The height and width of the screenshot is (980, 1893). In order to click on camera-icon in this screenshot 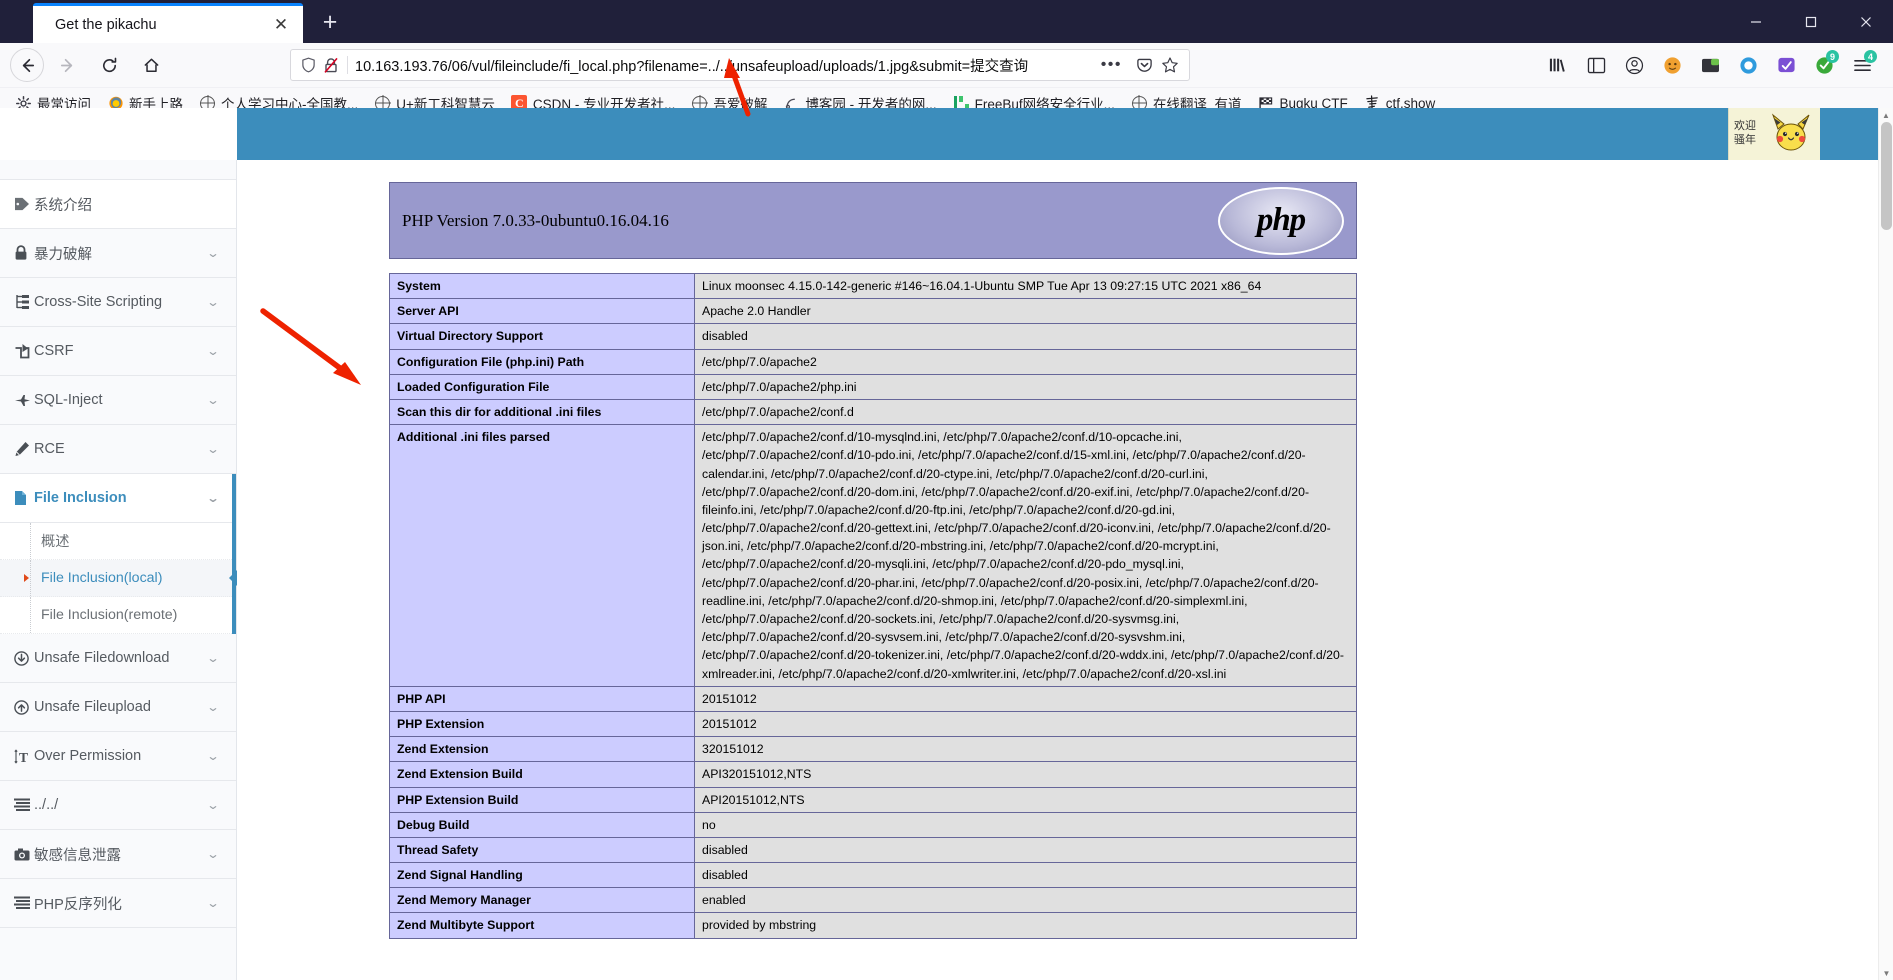, I will do `click(24, 854)`.